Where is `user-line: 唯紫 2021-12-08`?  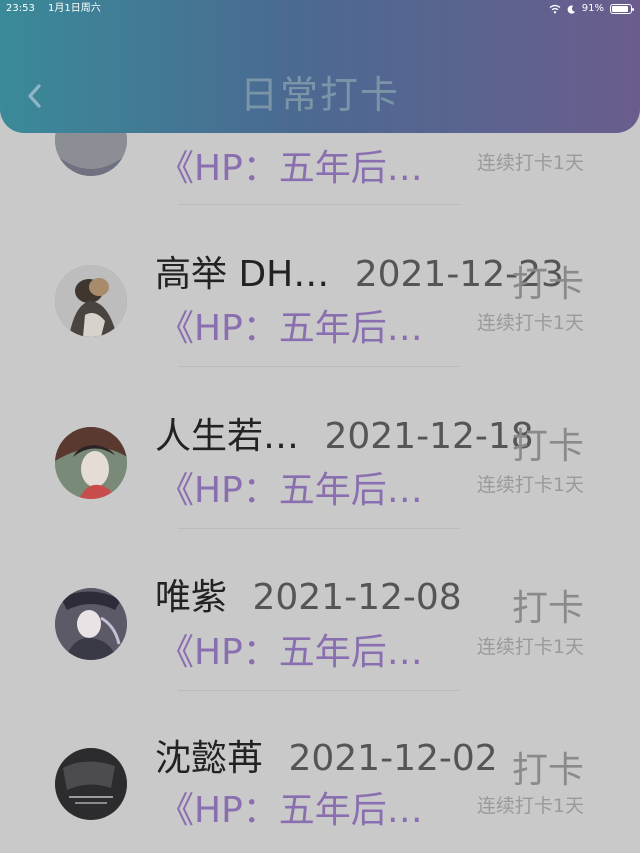
user-line: 唯紫 2021-12-08 is located at coordinates (308, 598).